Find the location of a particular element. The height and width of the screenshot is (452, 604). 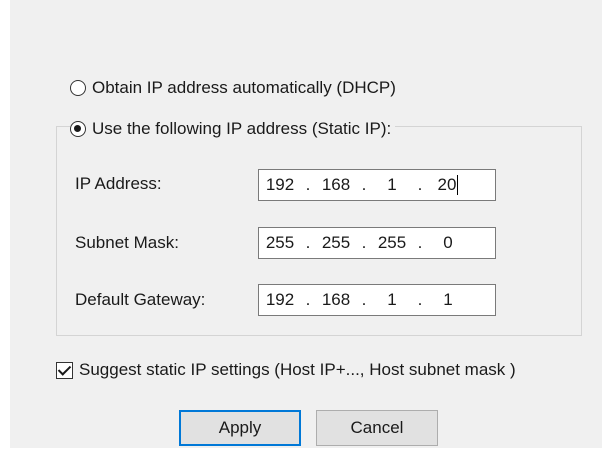

ip-octet-3: 1 is located at coordinates (392, 185).